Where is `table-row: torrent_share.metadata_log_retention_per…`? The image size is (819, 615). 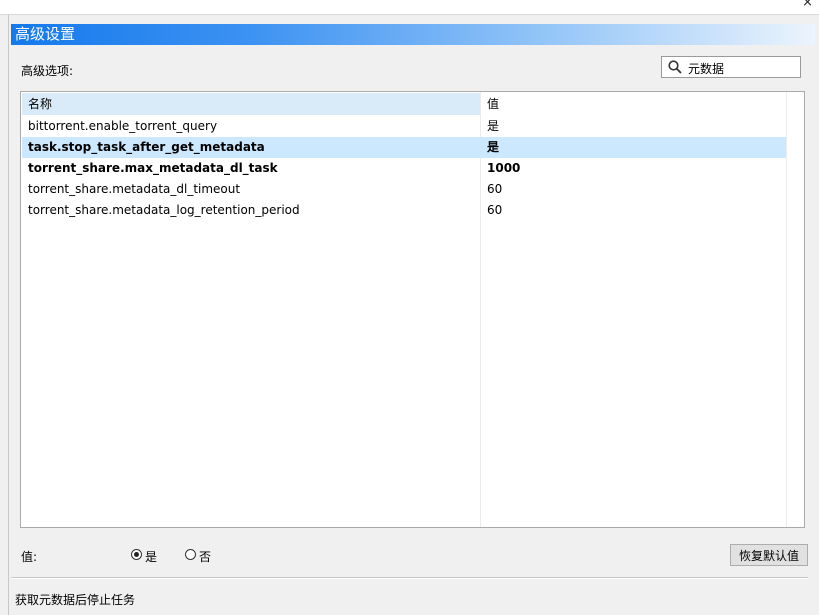
table-row: torrent_share.metadata_log_retention_per… is located at coordinates (404, 210).